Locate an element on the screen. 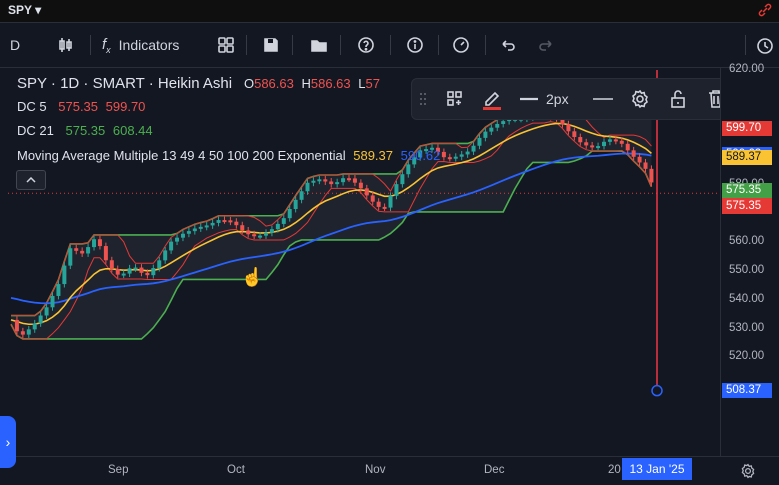  link-icon is located at coordinates (765, 10).